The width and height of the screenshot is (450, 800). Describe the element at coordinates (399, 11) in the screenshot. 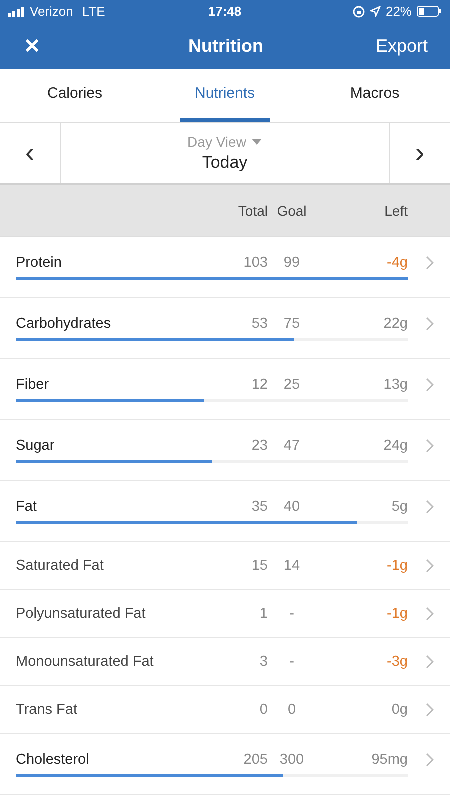

I see `battery-percent: 22%` at that location.